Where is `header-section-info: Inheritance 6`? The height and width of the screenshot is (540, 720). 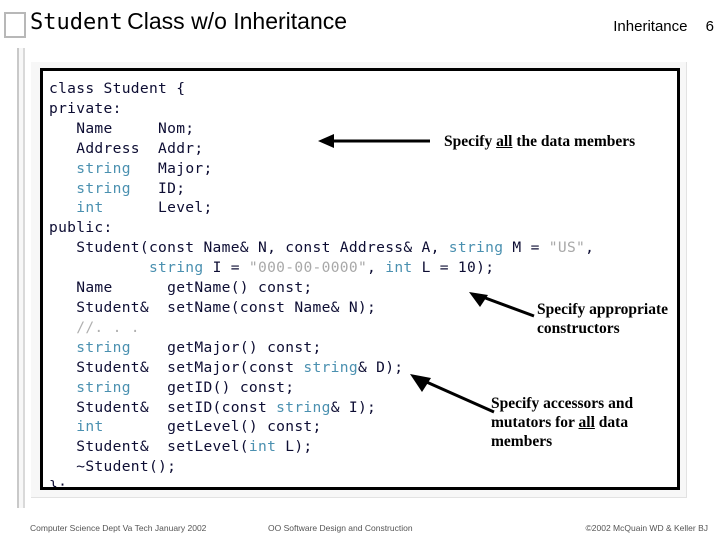 header-section-info: Inheritance 6 is located at coordinates (663, 26).